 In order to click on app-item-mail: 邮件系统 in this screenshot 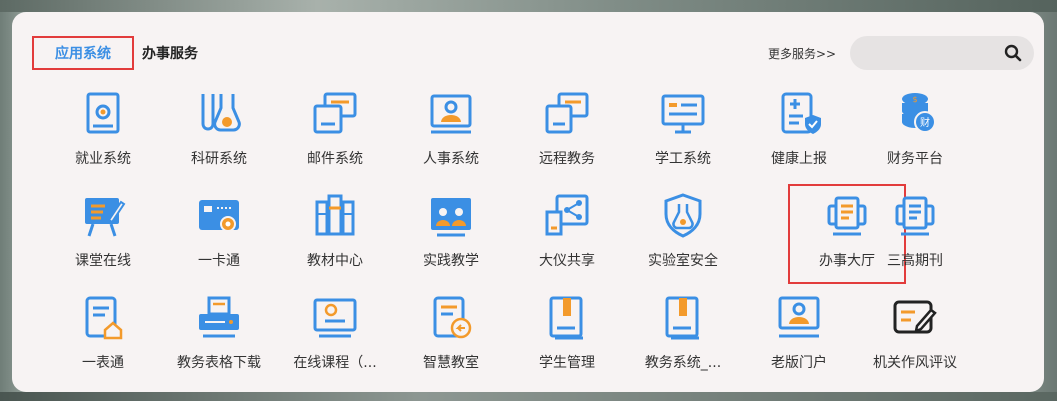, I will do `click(335, 134)`.